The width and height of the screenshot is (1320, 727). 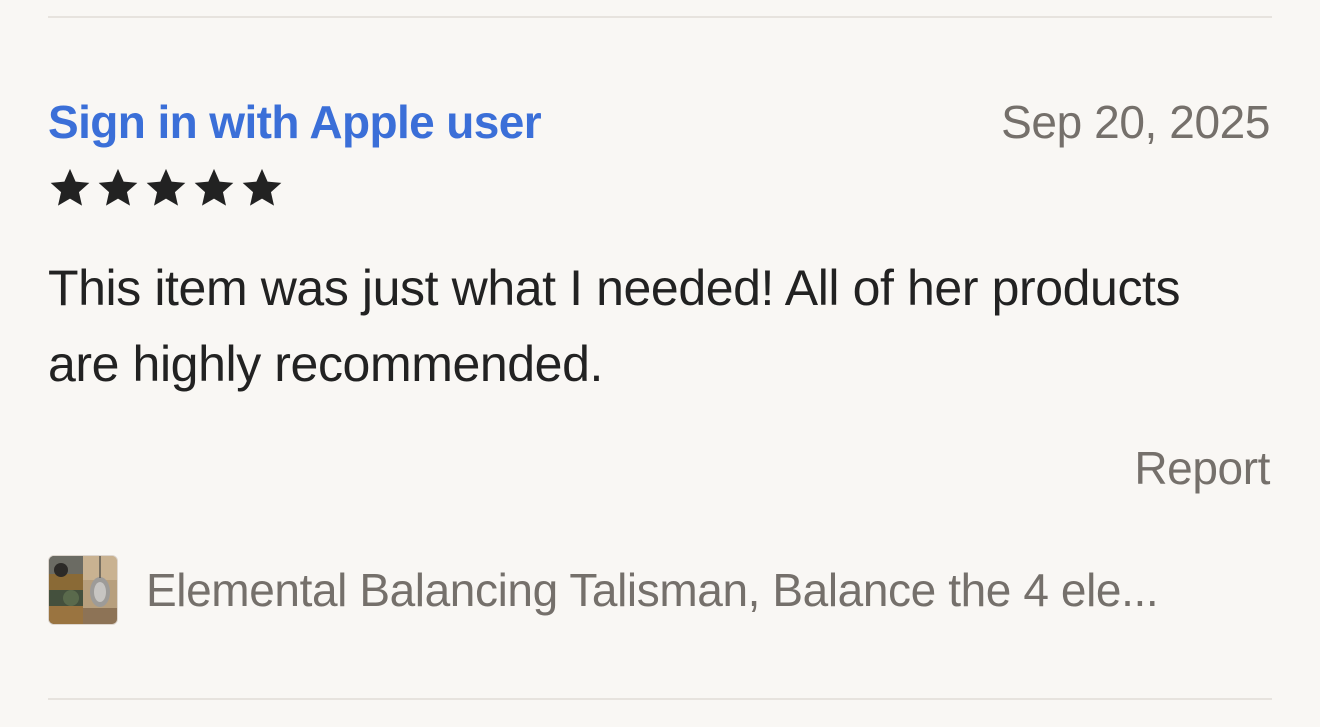 What do you see at coordinates (660, 699) in the screenshot?
I see `bottom-divider` at bounding box center [660, 699].